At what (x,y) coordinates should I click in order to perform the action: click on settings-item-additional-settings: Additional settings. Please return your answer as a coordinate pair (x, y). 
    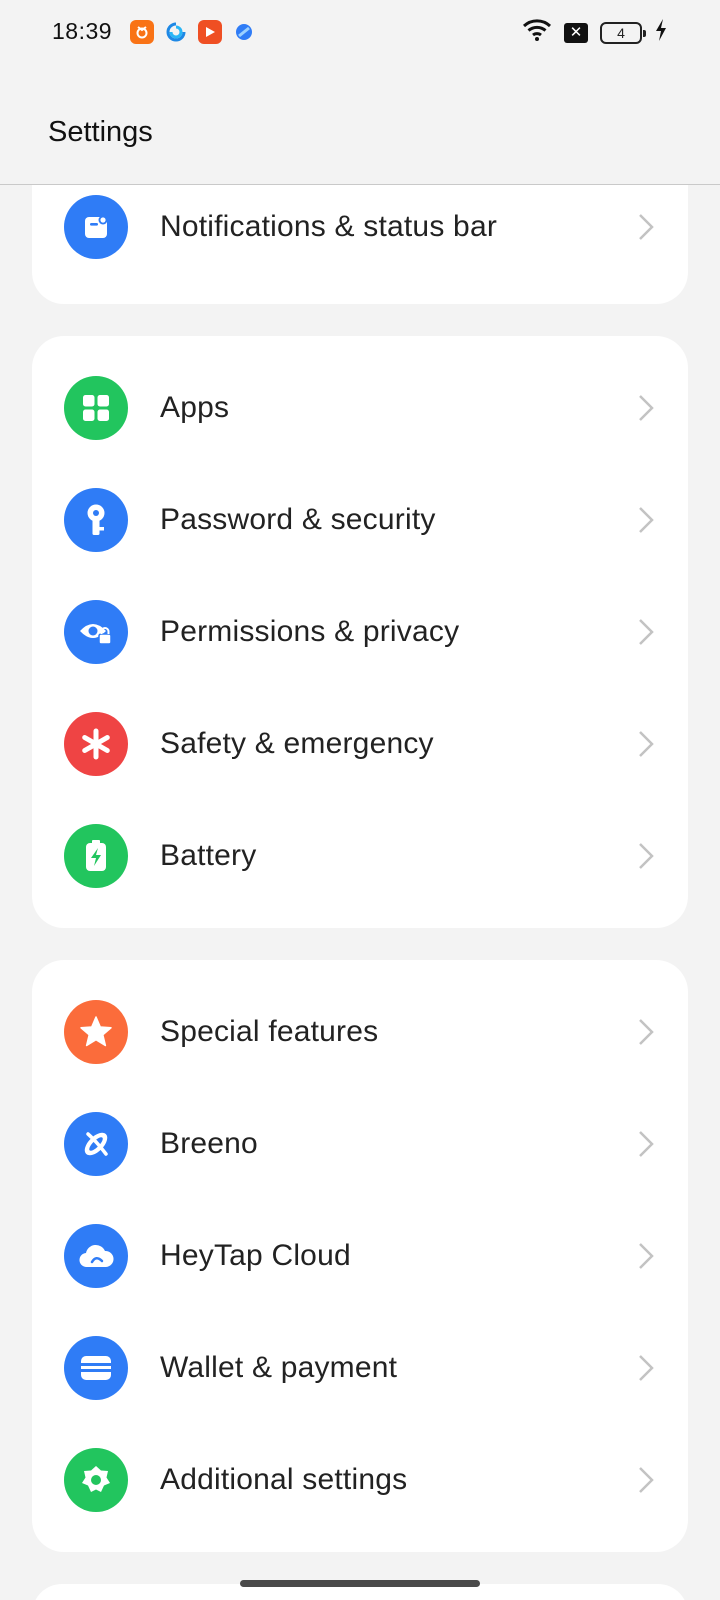
    Looking at the image, I should click on (360, 1480).